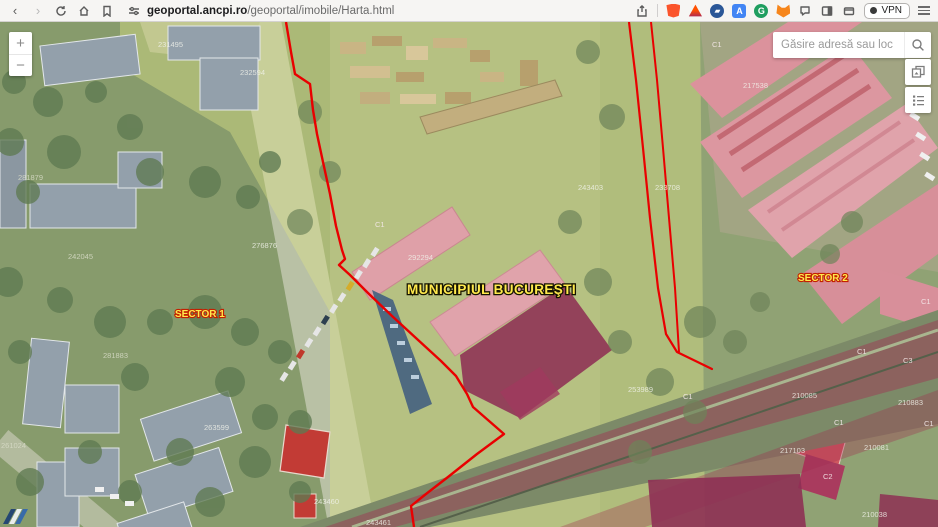 The height and width of the screenshot is (527, 938). Describe the element at coordinates (264, 245) in the screenshot. I see `parcel-label: 276876` at that location.